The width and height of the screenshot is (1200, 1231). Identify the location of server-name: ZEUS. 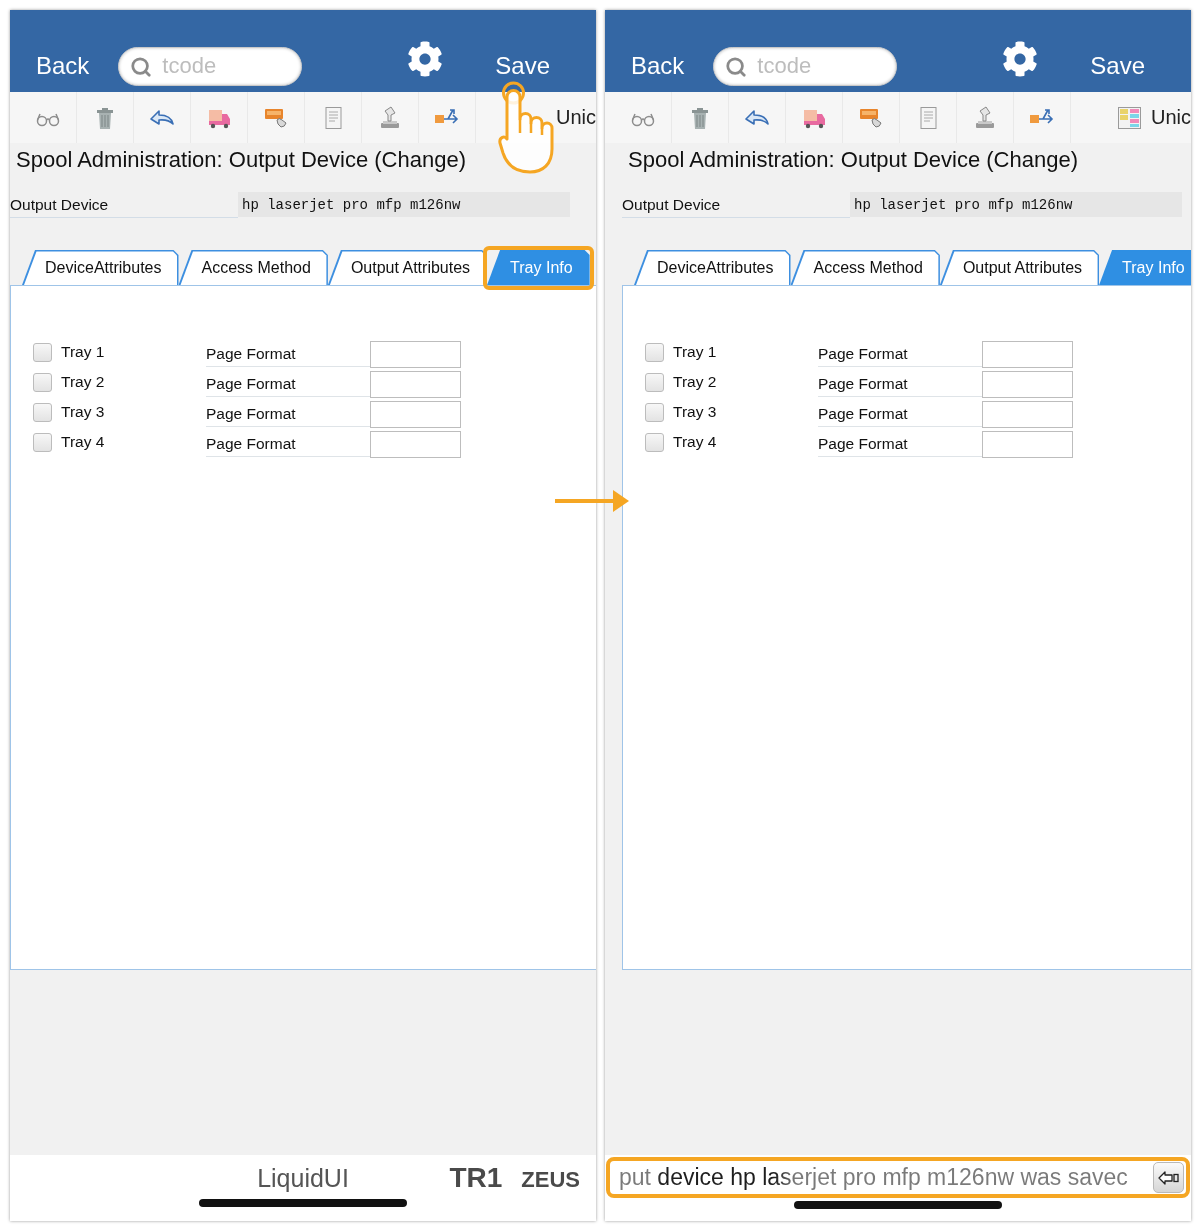
(550, 1180).